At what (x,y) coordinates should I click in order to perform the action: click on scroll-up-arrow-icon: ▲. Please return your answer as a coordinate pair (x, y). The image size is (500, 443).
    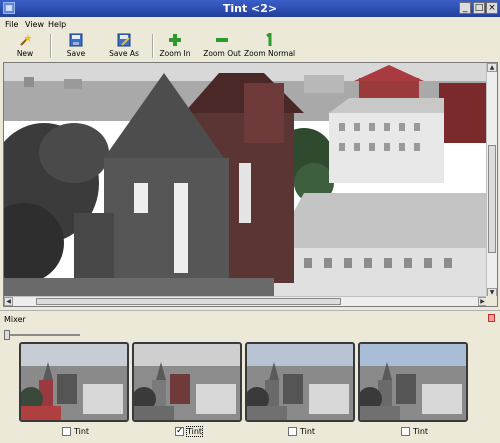
    Looking at the image, I should click on (492, 67).